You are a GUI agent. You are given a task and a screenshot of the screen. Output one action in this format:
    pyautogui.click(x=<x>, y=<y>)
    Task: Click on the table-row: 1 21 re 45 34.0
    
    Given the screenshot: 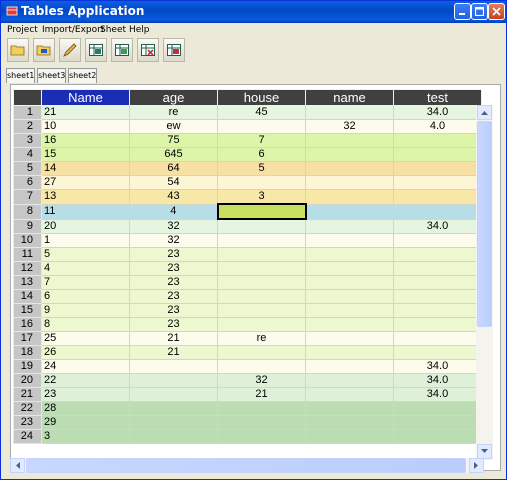 What is the action you would take?
    pyautogui.click(x=247, y=112)
    